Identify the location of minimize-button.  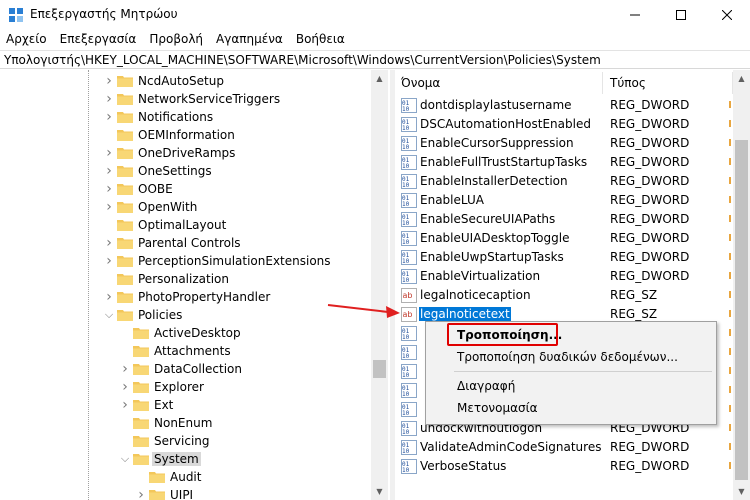
(635, 15).